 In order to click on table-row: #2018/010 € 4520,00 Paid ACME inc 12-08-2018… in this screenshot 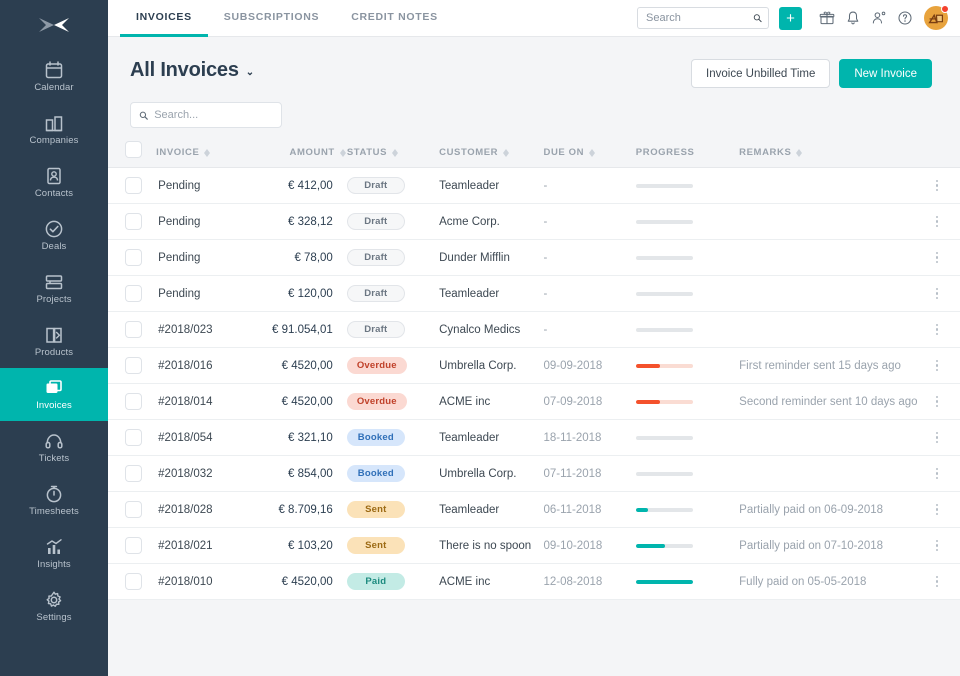, I will do `click(534, 581)`.